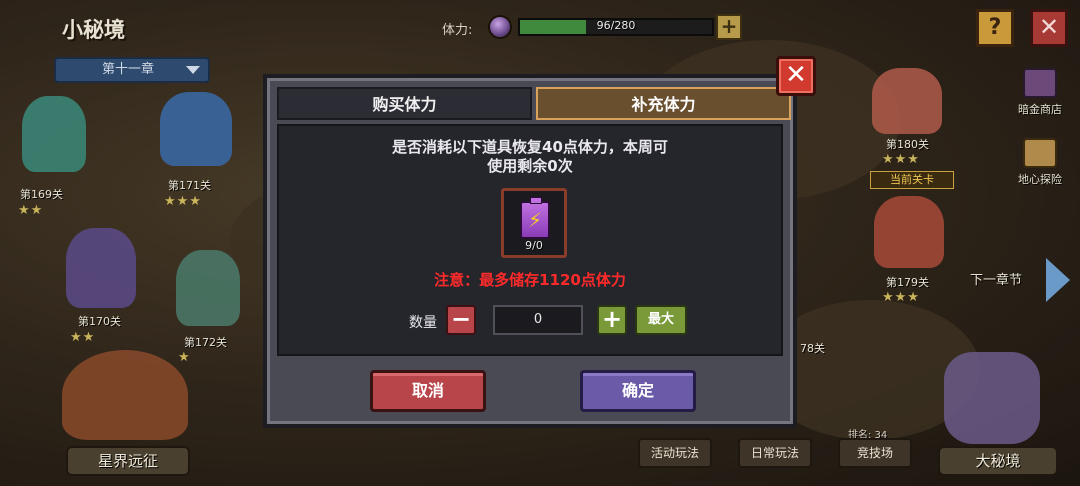 The width and height of the screenshot is (1080, 486). I want to click on item-slot: ⚡ 9/0, so click(534, 223).